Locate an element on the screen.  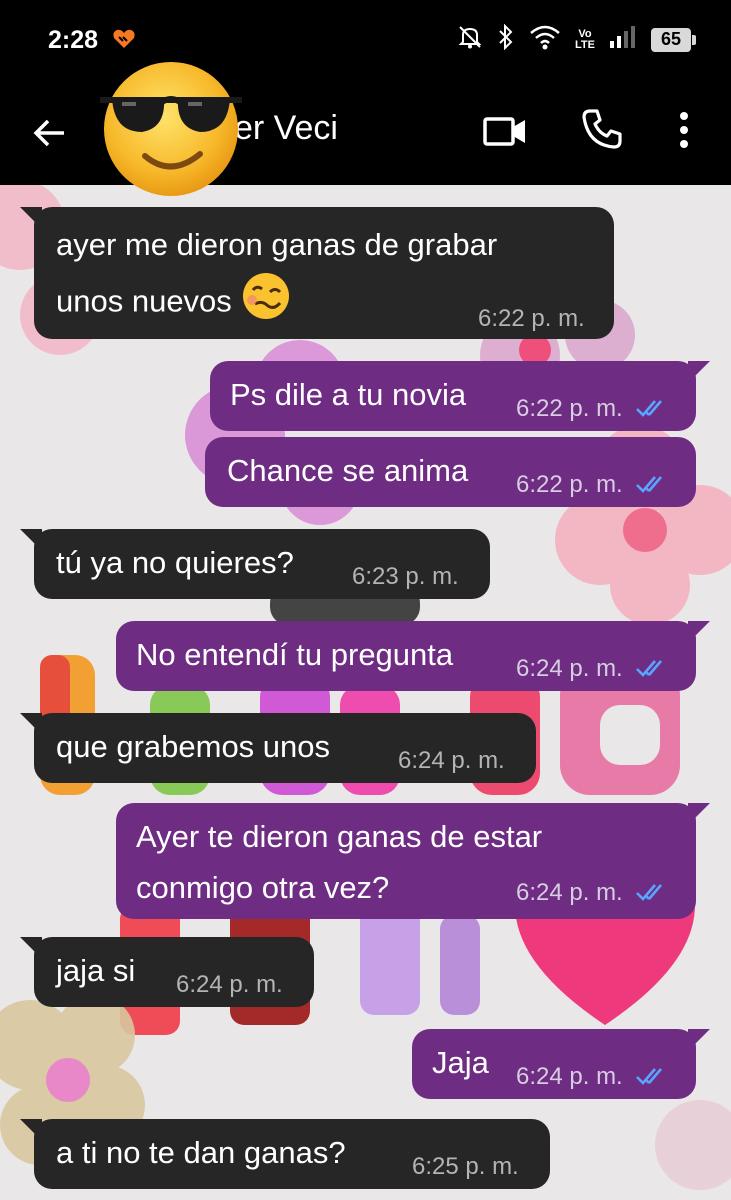
message-text: No entendí tu pregunta is located at coordinates (295, 654).